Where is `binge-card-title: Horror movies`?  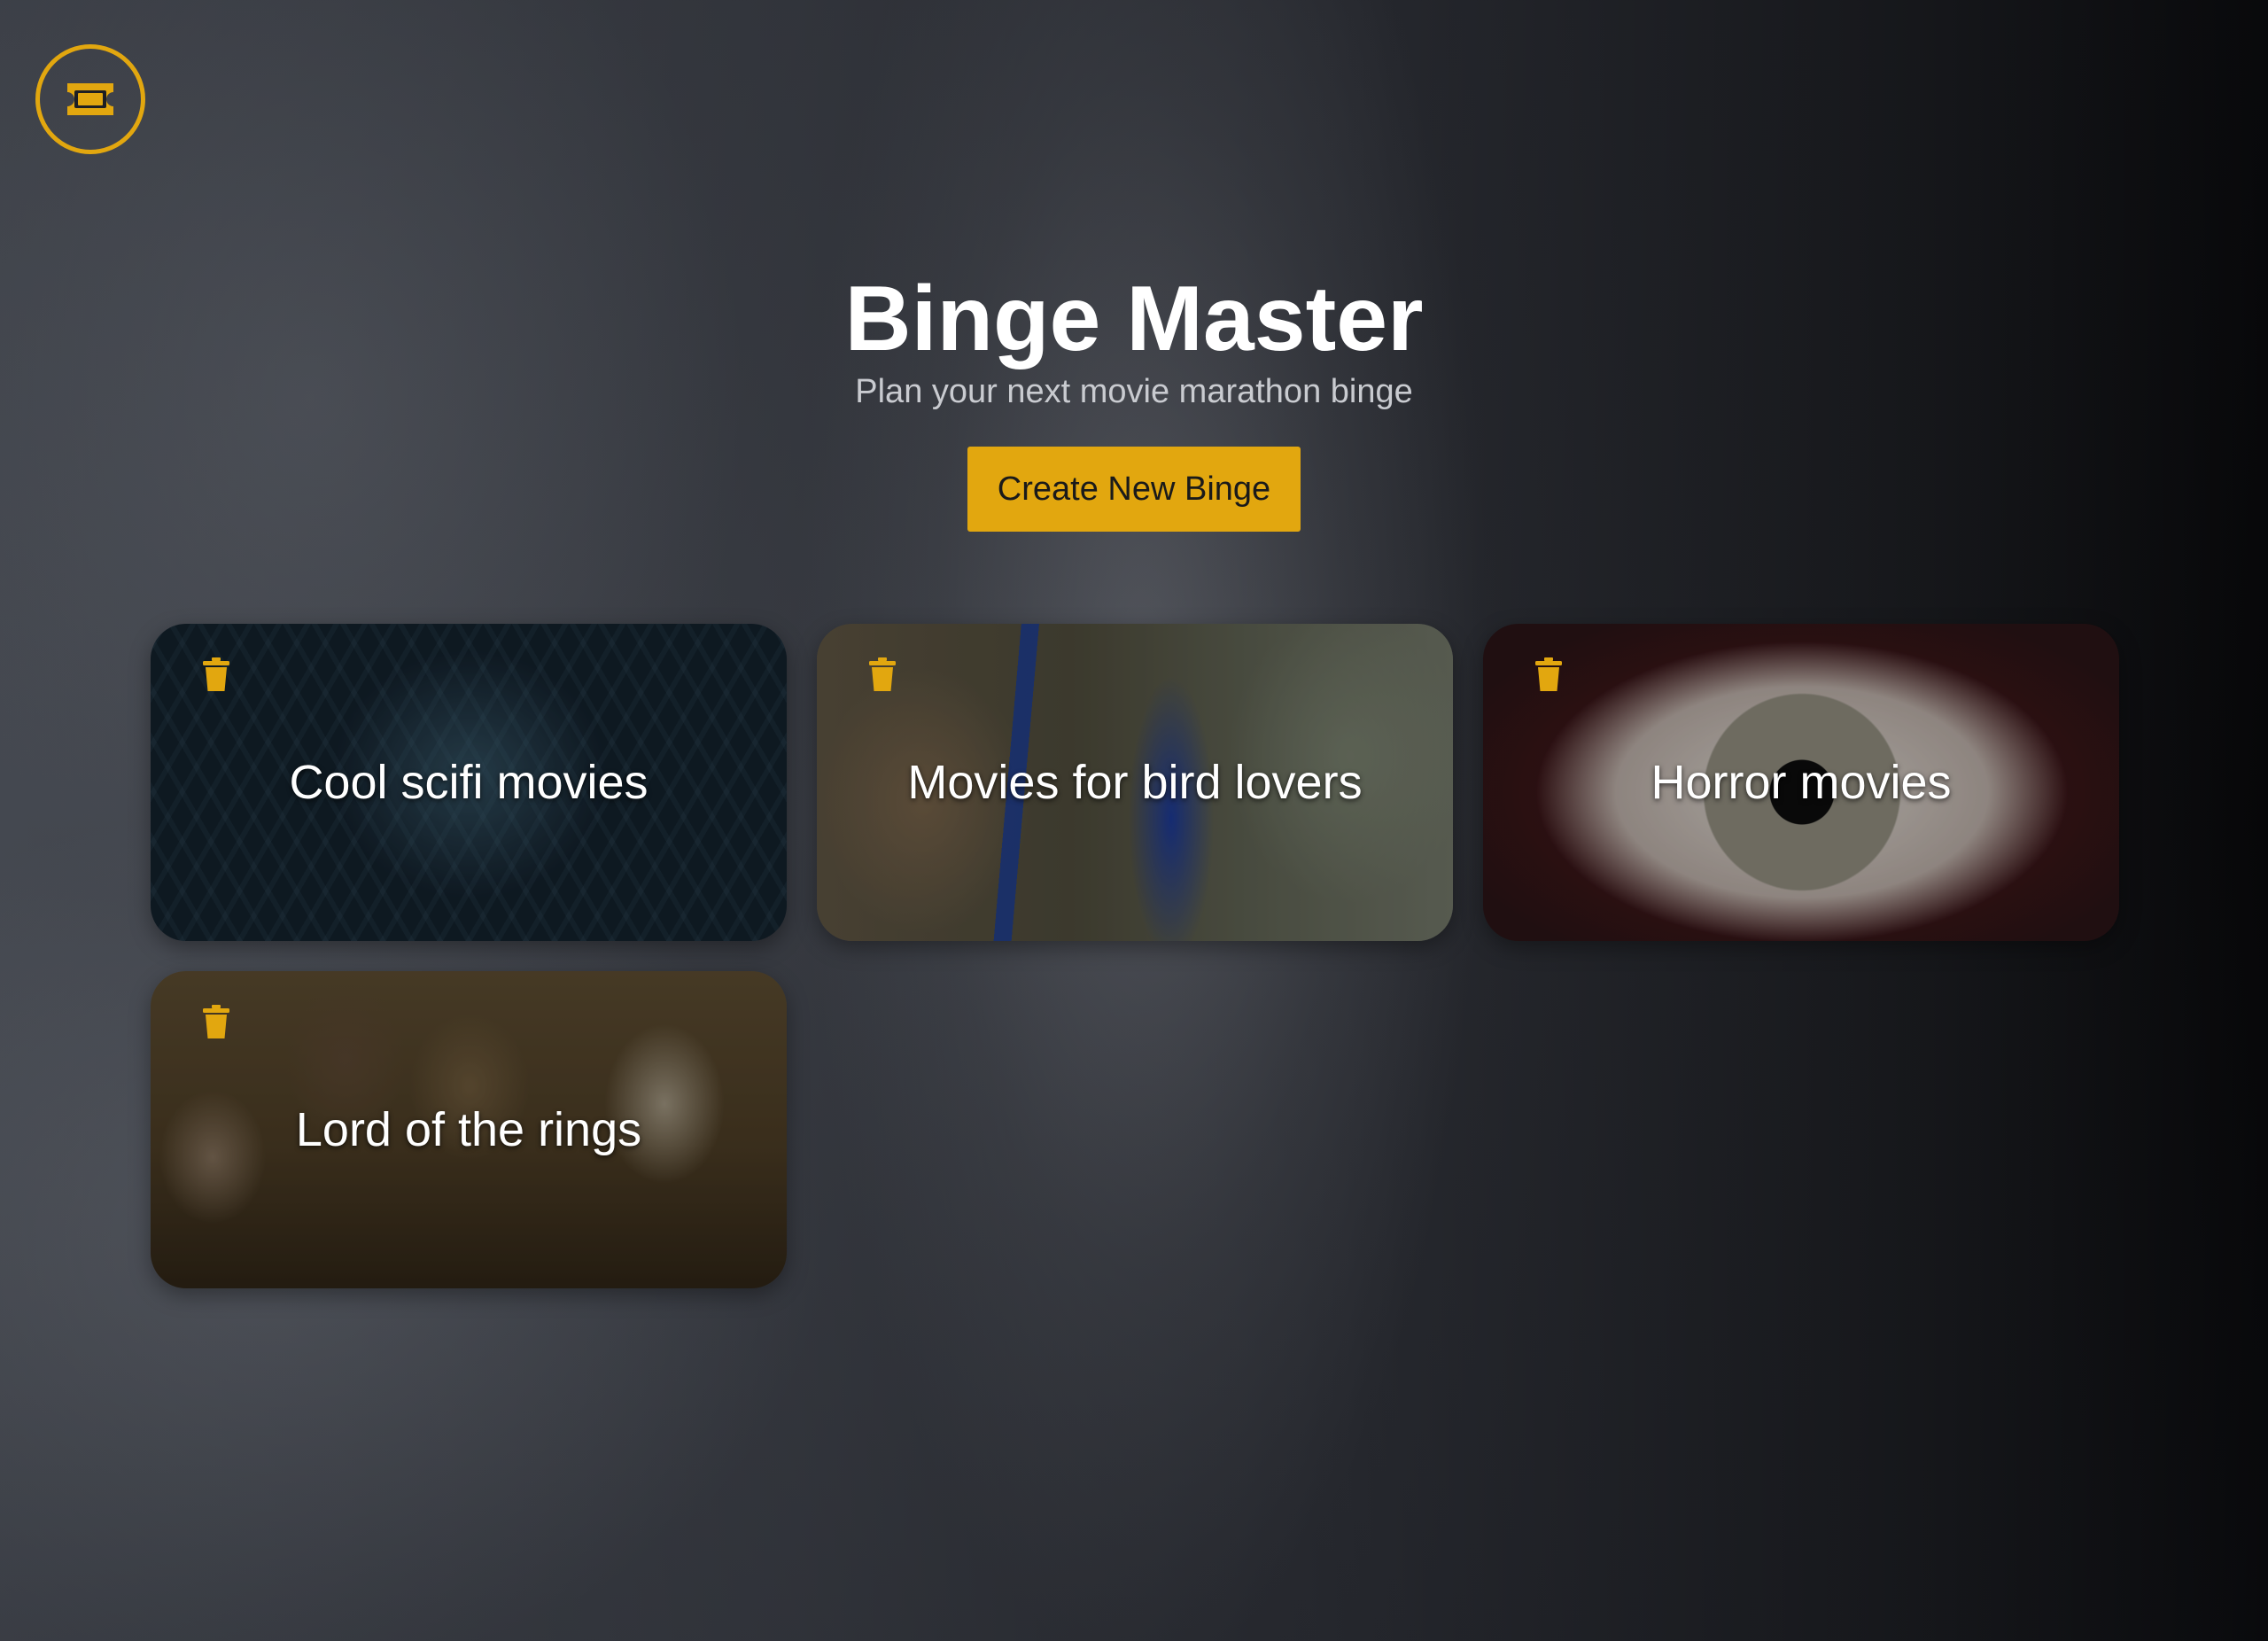
binge-card-title: Horror movies is located at coordinates (1801, 782).